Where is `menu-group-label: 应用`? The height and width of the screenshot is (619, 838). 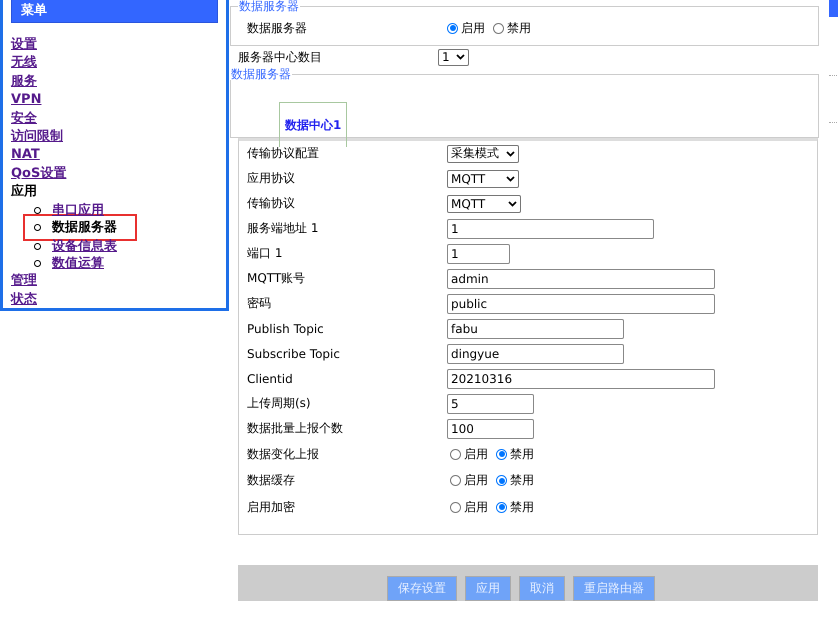 menu-group-label: 应用 is located at coordinates (24, 192).